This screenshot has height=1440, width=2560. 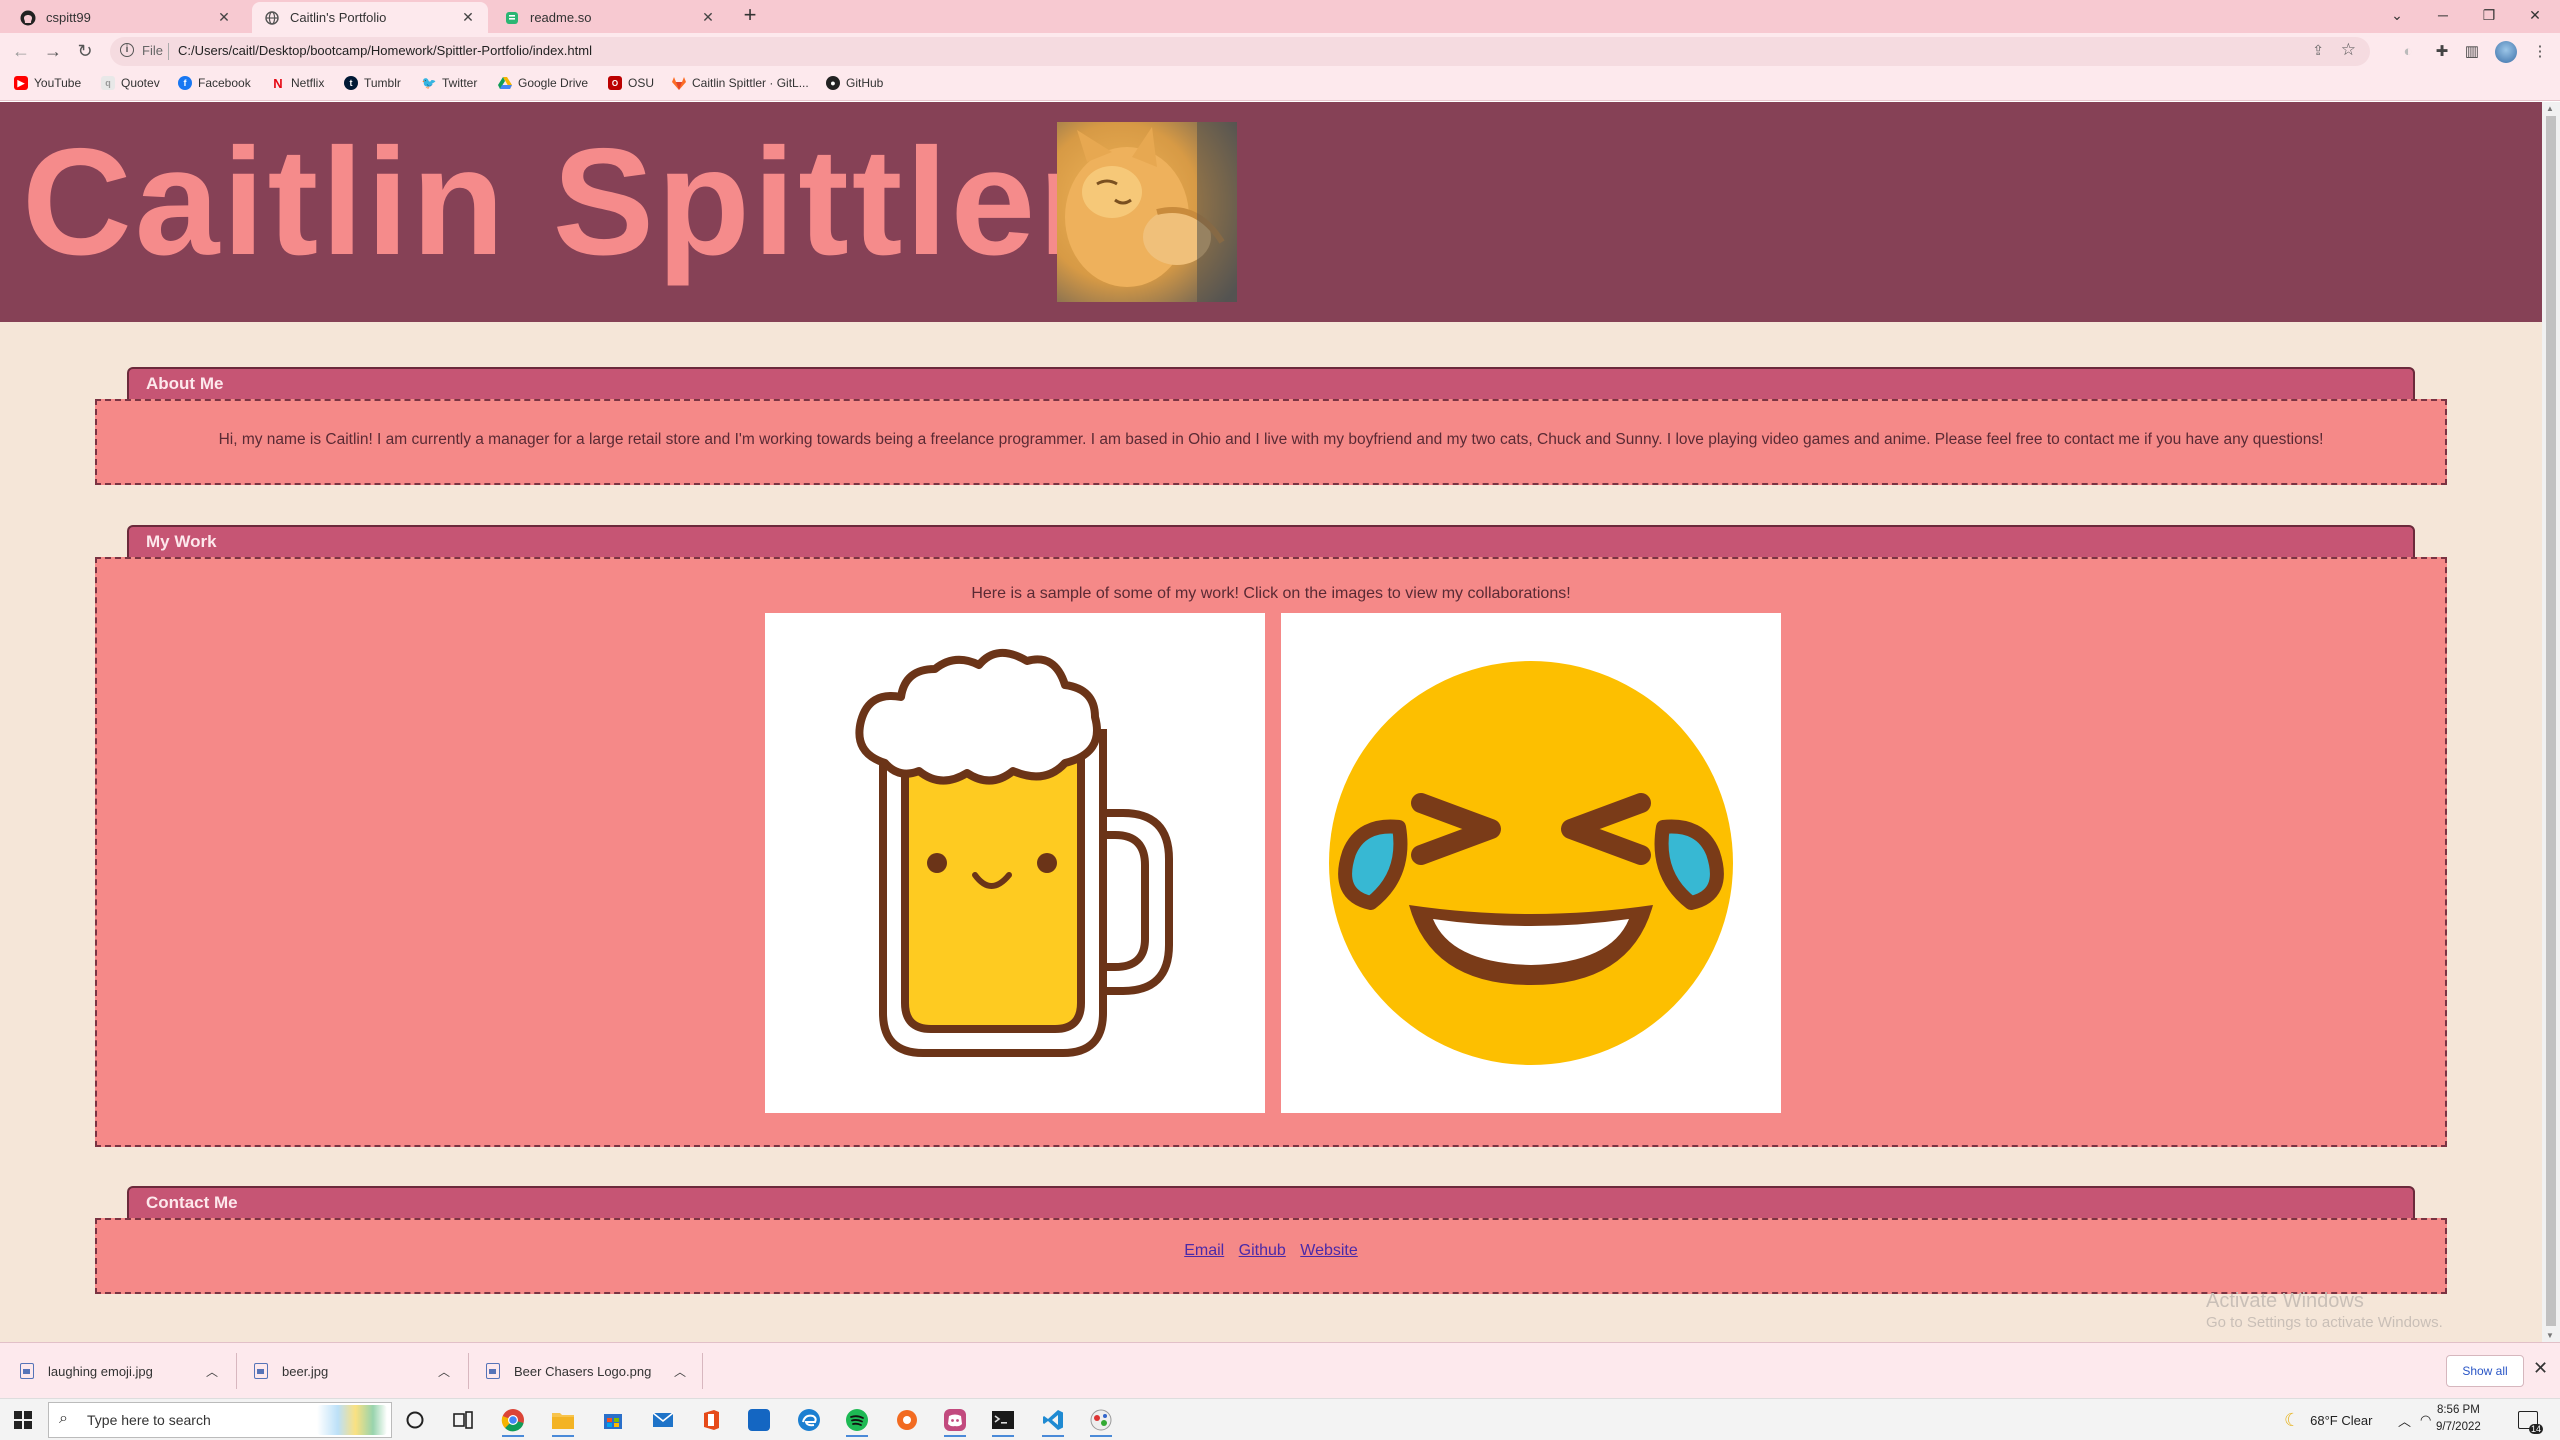 I want to click on more-menu-icon: ⋮, so click(x=2540, y=51).